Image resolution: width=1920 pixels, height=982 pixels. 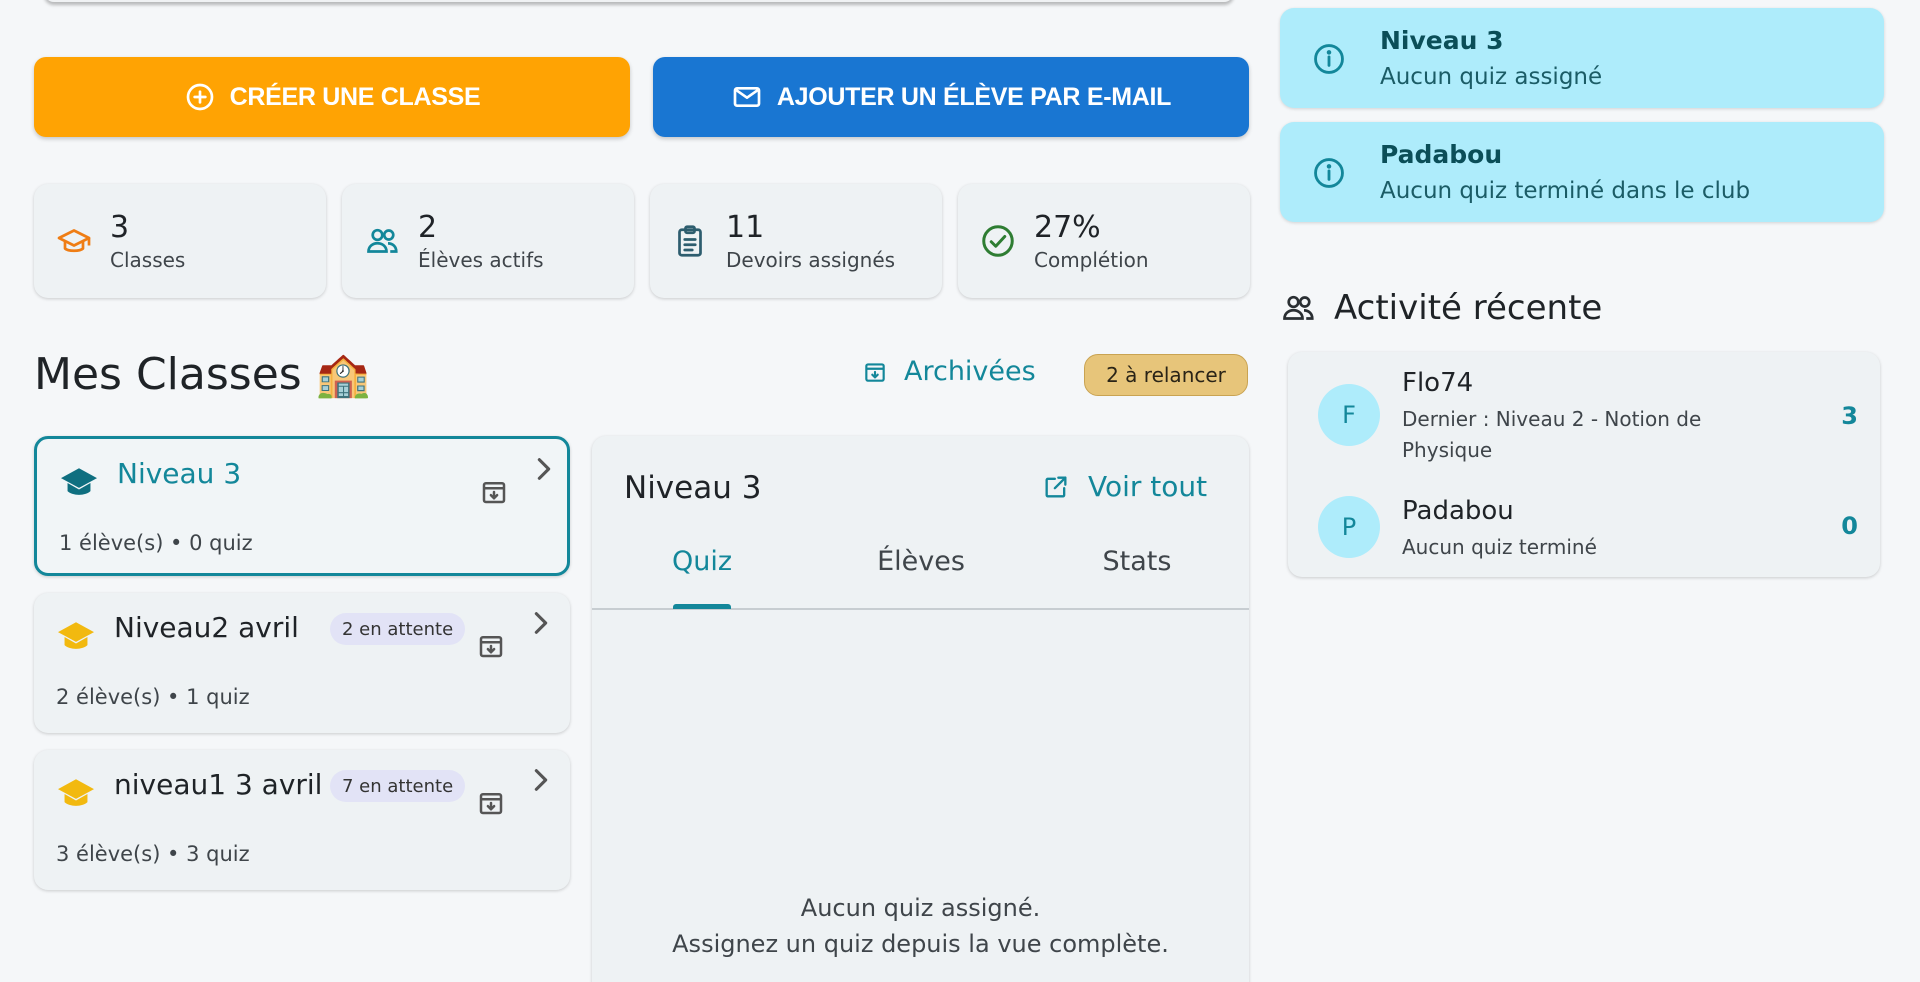 I want to click on stat-value: 11, so click(x=745, y=227).